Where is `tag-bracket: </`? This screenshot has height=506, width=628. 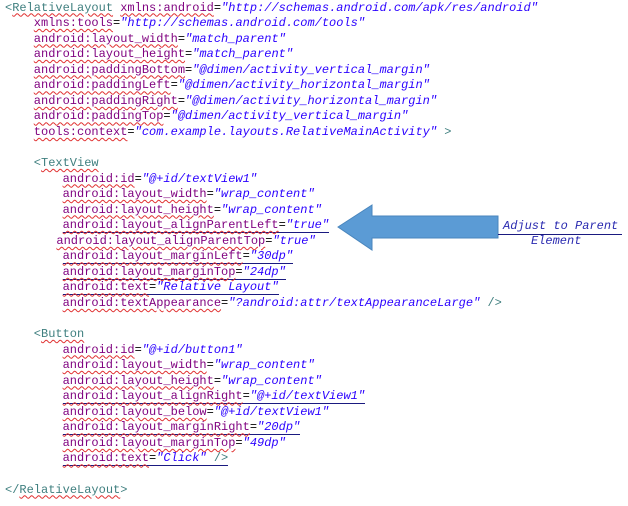 tag-bracket: </ is located at coordinates (12, 489).